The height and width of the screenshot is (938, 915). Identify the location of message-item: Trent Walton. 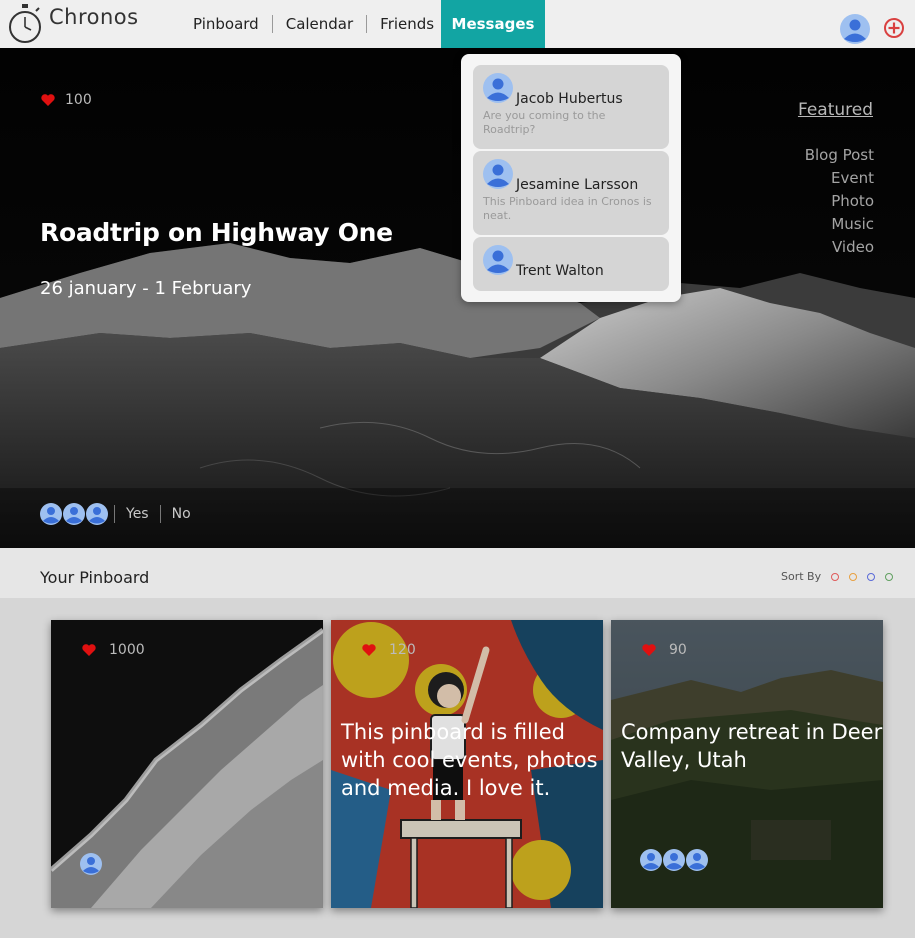
(571, 264).